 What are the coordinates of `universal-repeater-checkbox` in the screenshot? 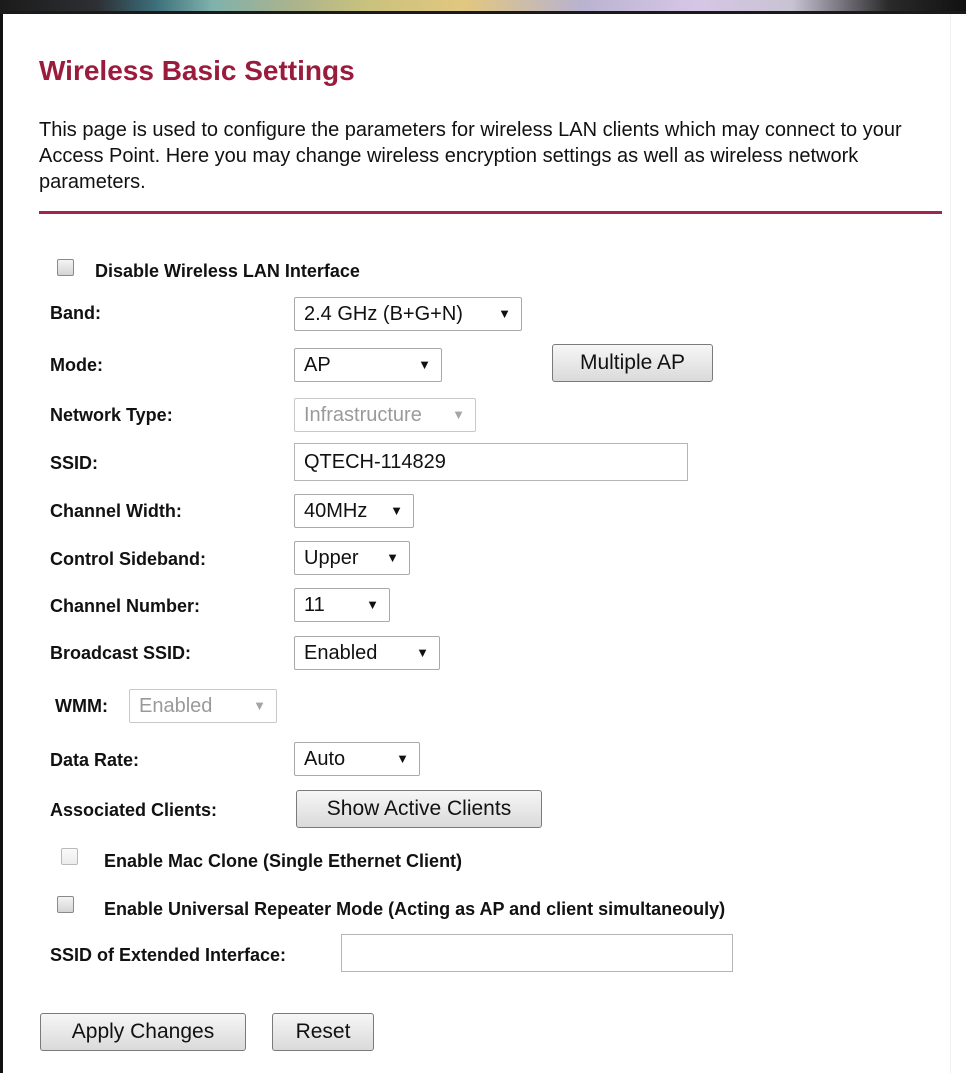 It's located at (65, 904).